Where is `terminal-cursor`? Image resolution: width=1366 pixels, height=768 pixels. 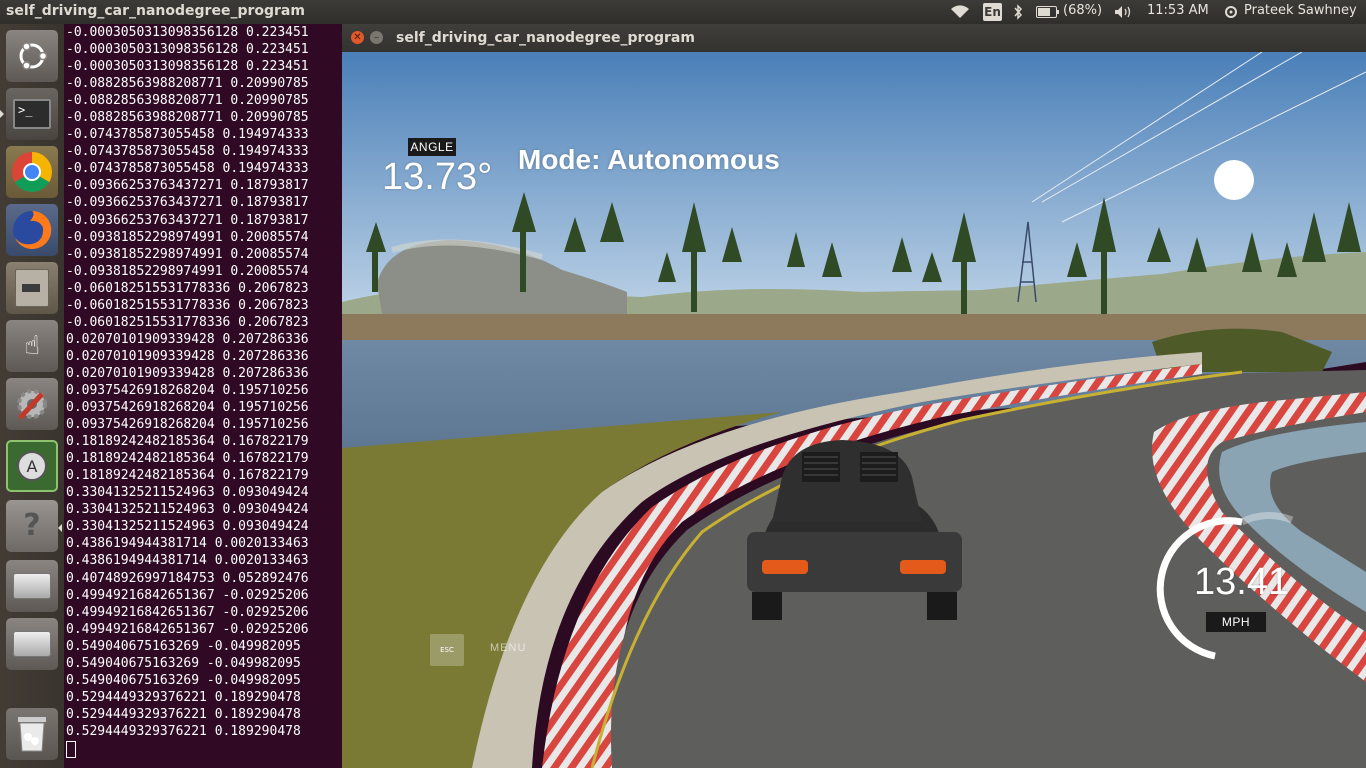
terminal-cursor is located at coordinates (71, 749).